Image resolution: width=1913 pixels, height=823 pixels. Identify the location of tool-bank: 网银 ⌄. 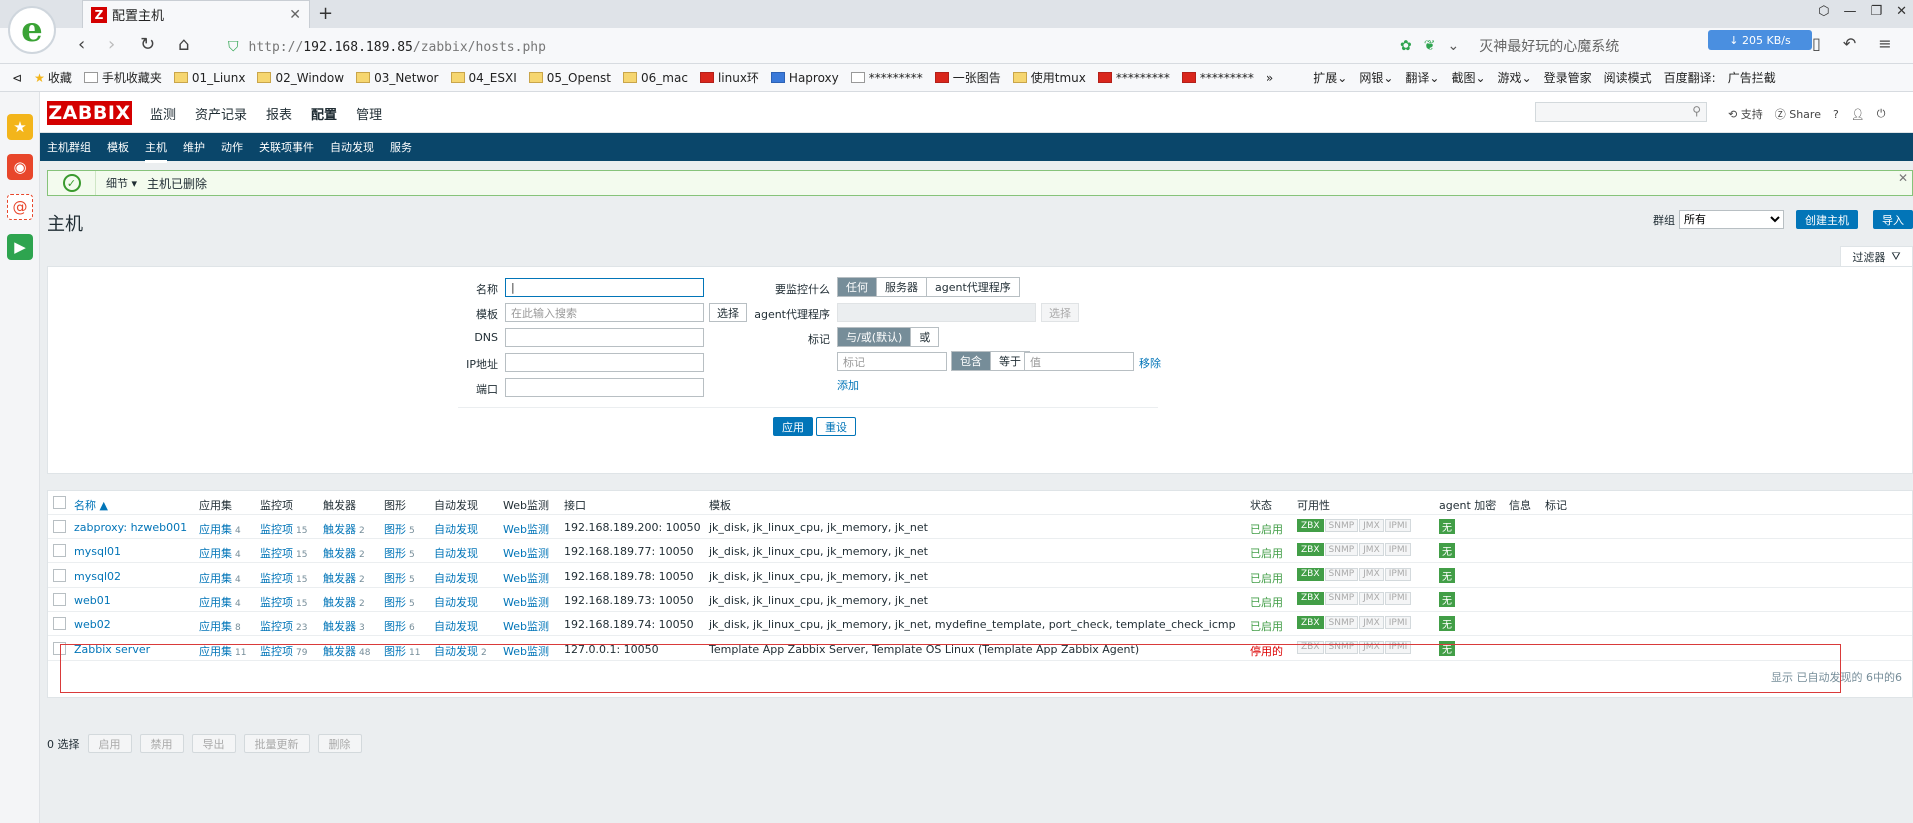
(1376, 77).